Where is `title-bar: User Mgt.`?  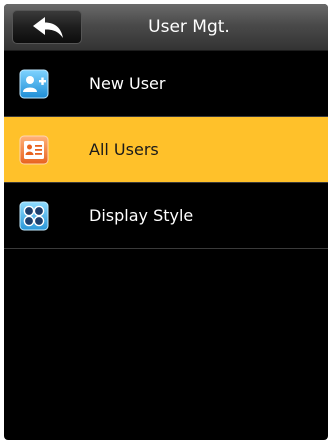
title-bar: User Mgt. is located at coordinates (166, 27).